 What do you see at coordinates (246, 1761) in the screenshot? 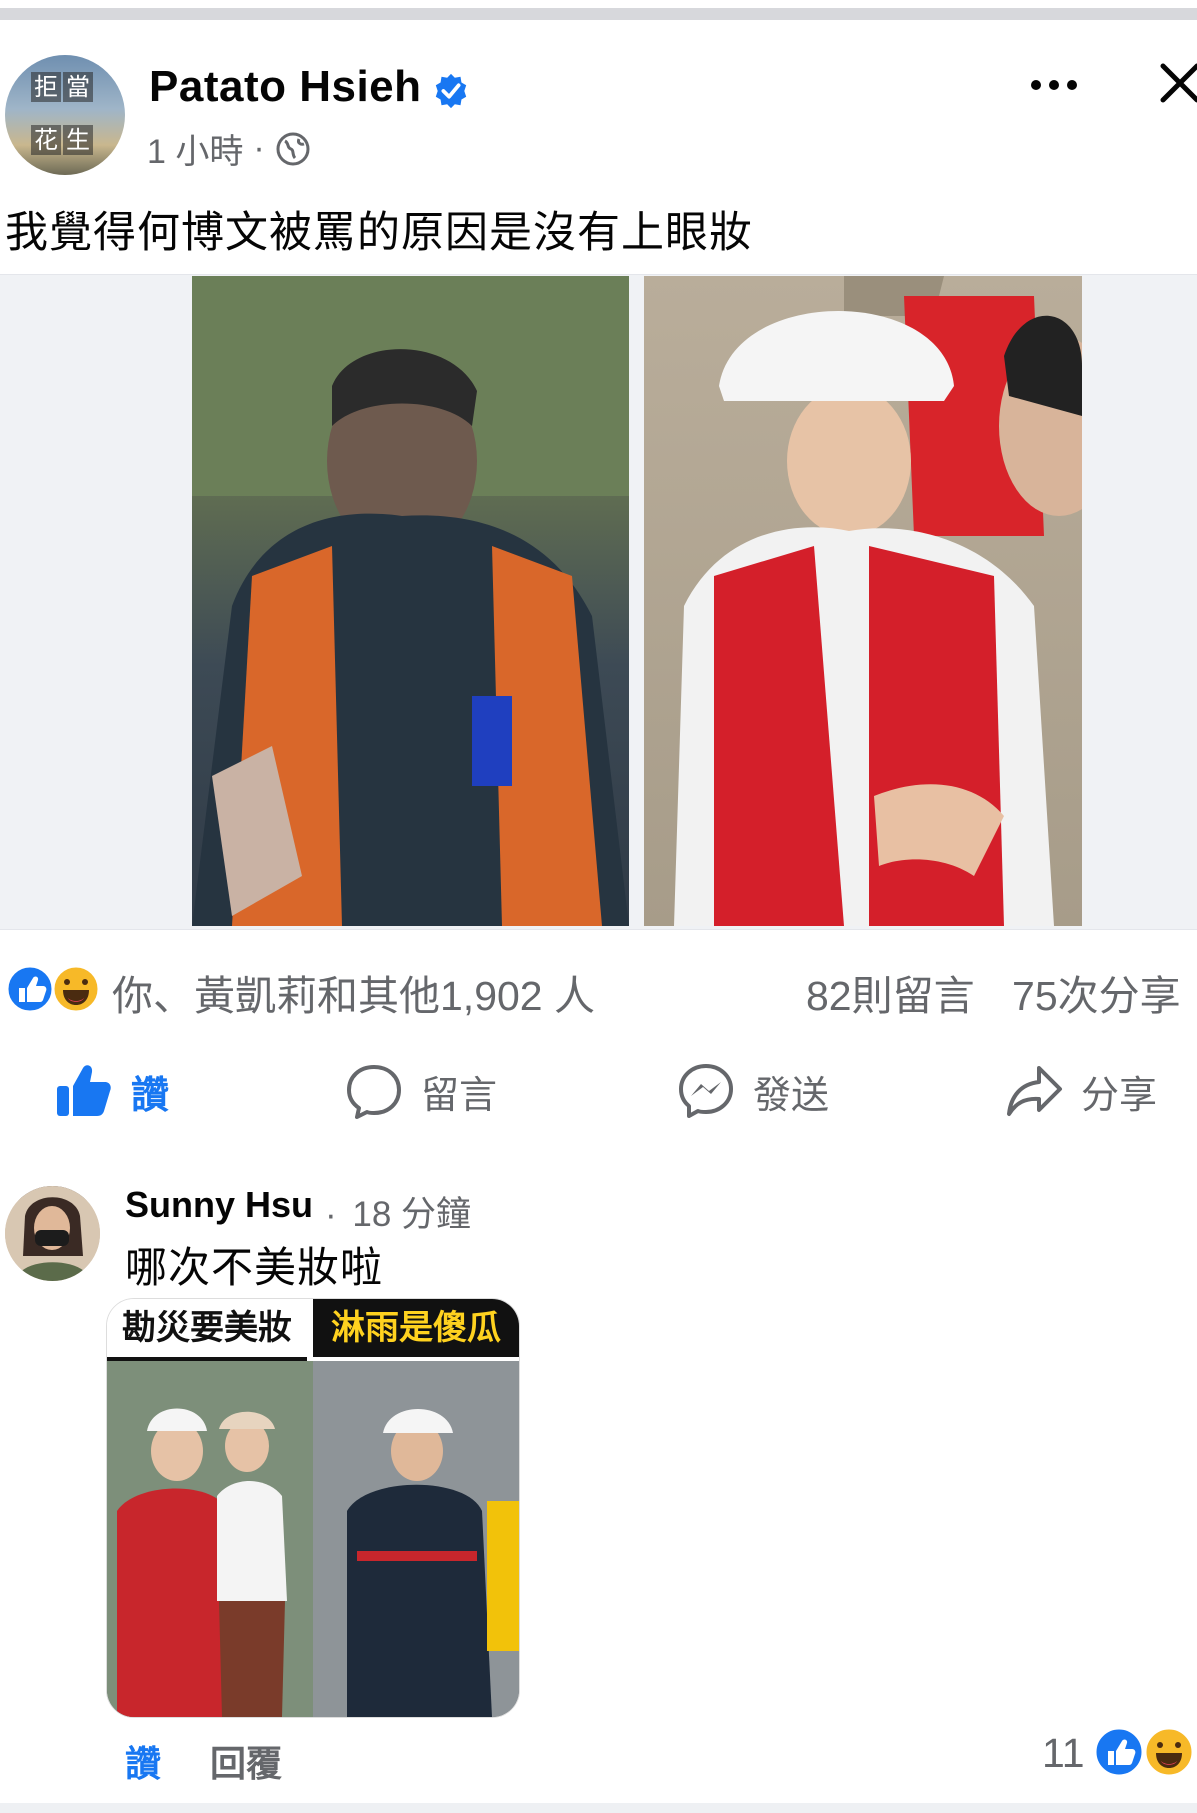
I see `comment-reply-button: 回覆` at bounding box center [246, 1761].